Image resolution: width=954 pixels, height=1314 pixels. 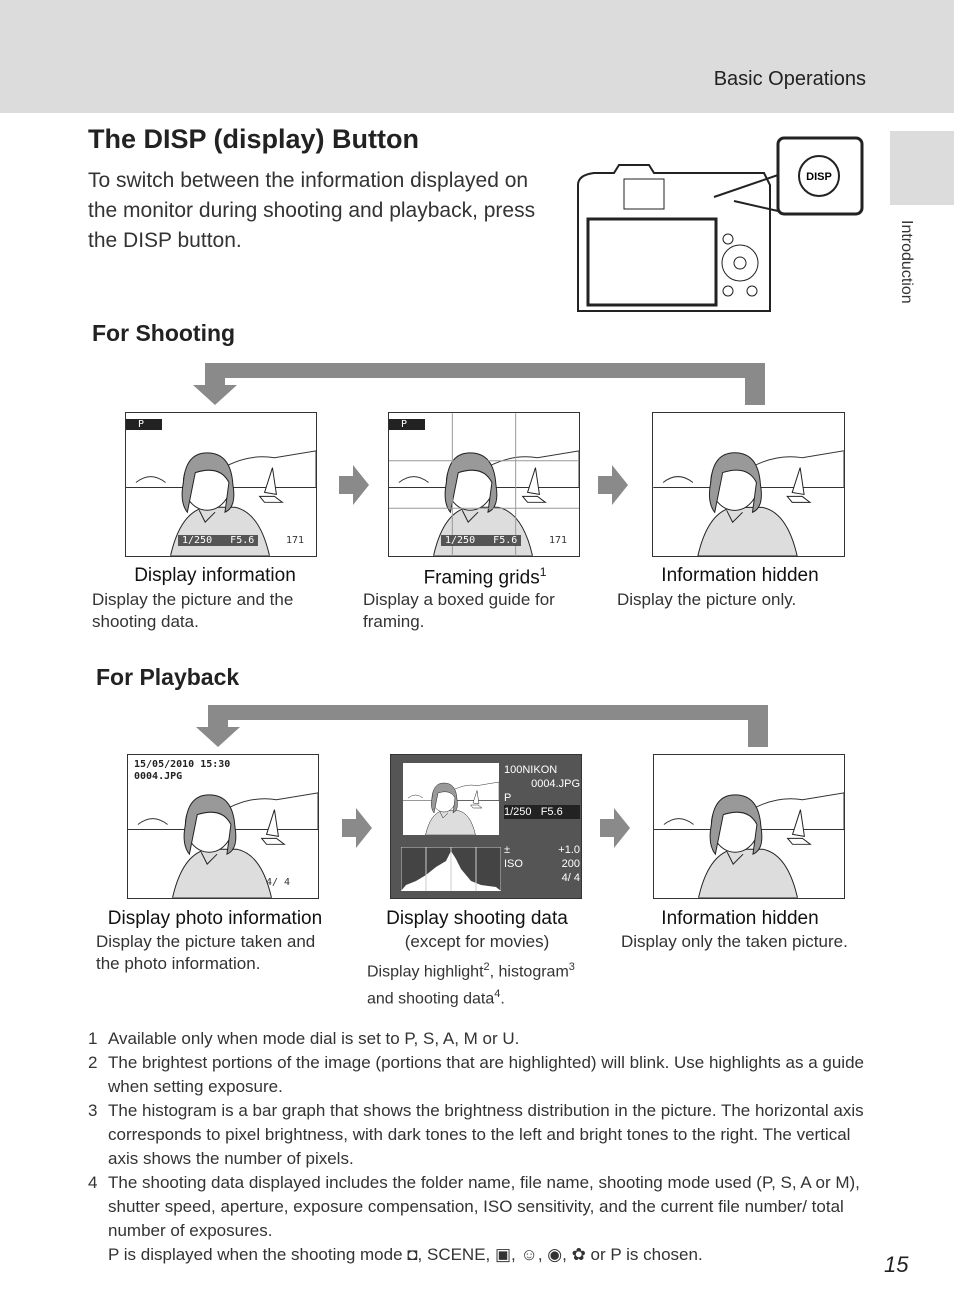 What do you see at coordinates (254, 139) in the screenshot?
I see `page-title: The DISP (display) Button` at bounding box center [254, 139].